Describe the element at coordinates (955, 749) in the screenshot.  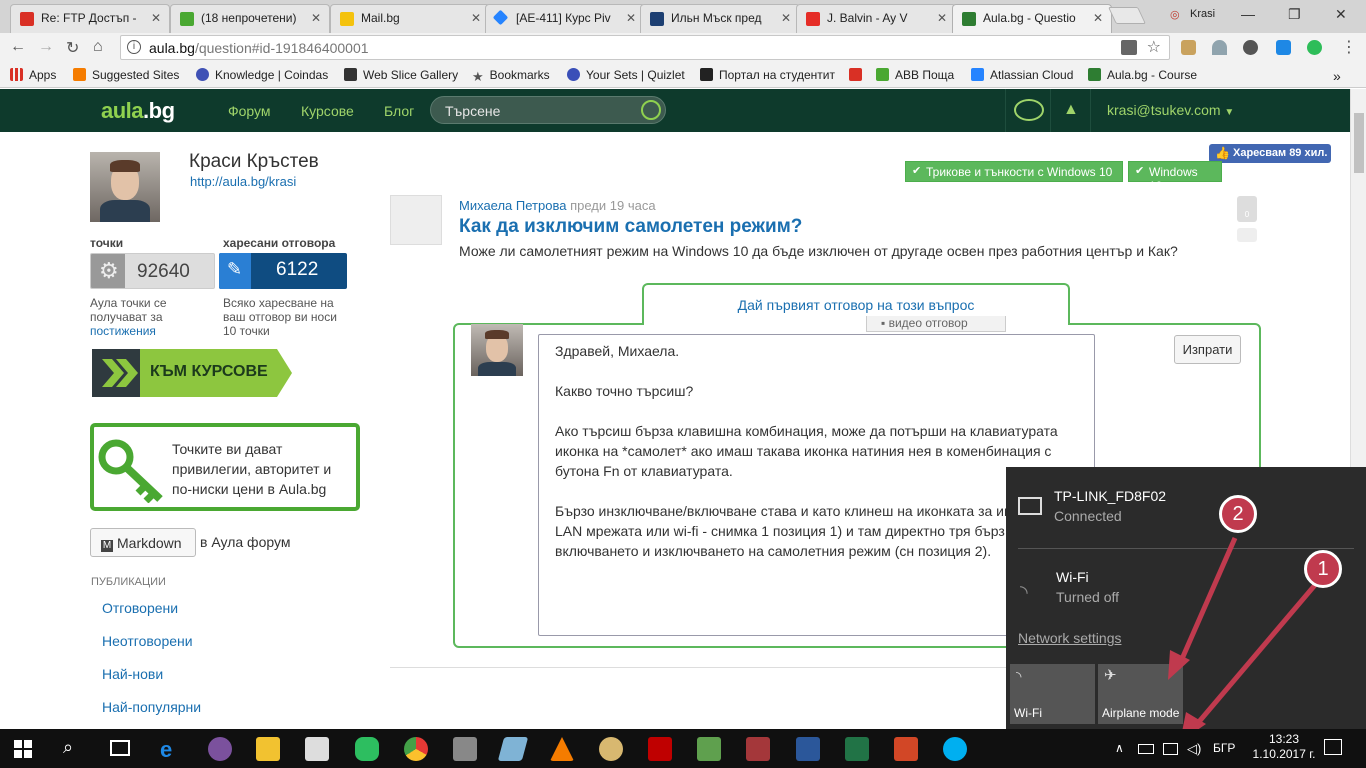
I see `skype-icon` at that location.